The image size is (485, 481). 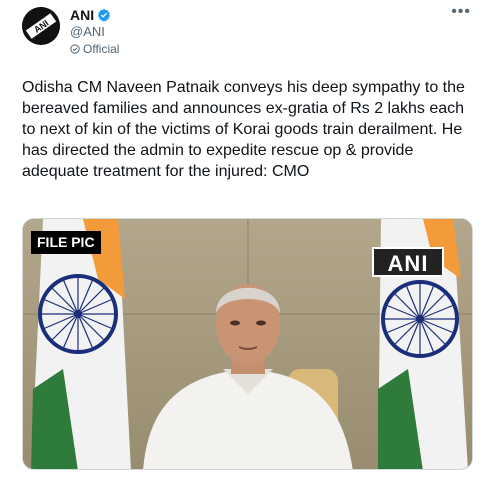 I want to click on file-pic-label: FILE PIC, so click(x=66, y=242).